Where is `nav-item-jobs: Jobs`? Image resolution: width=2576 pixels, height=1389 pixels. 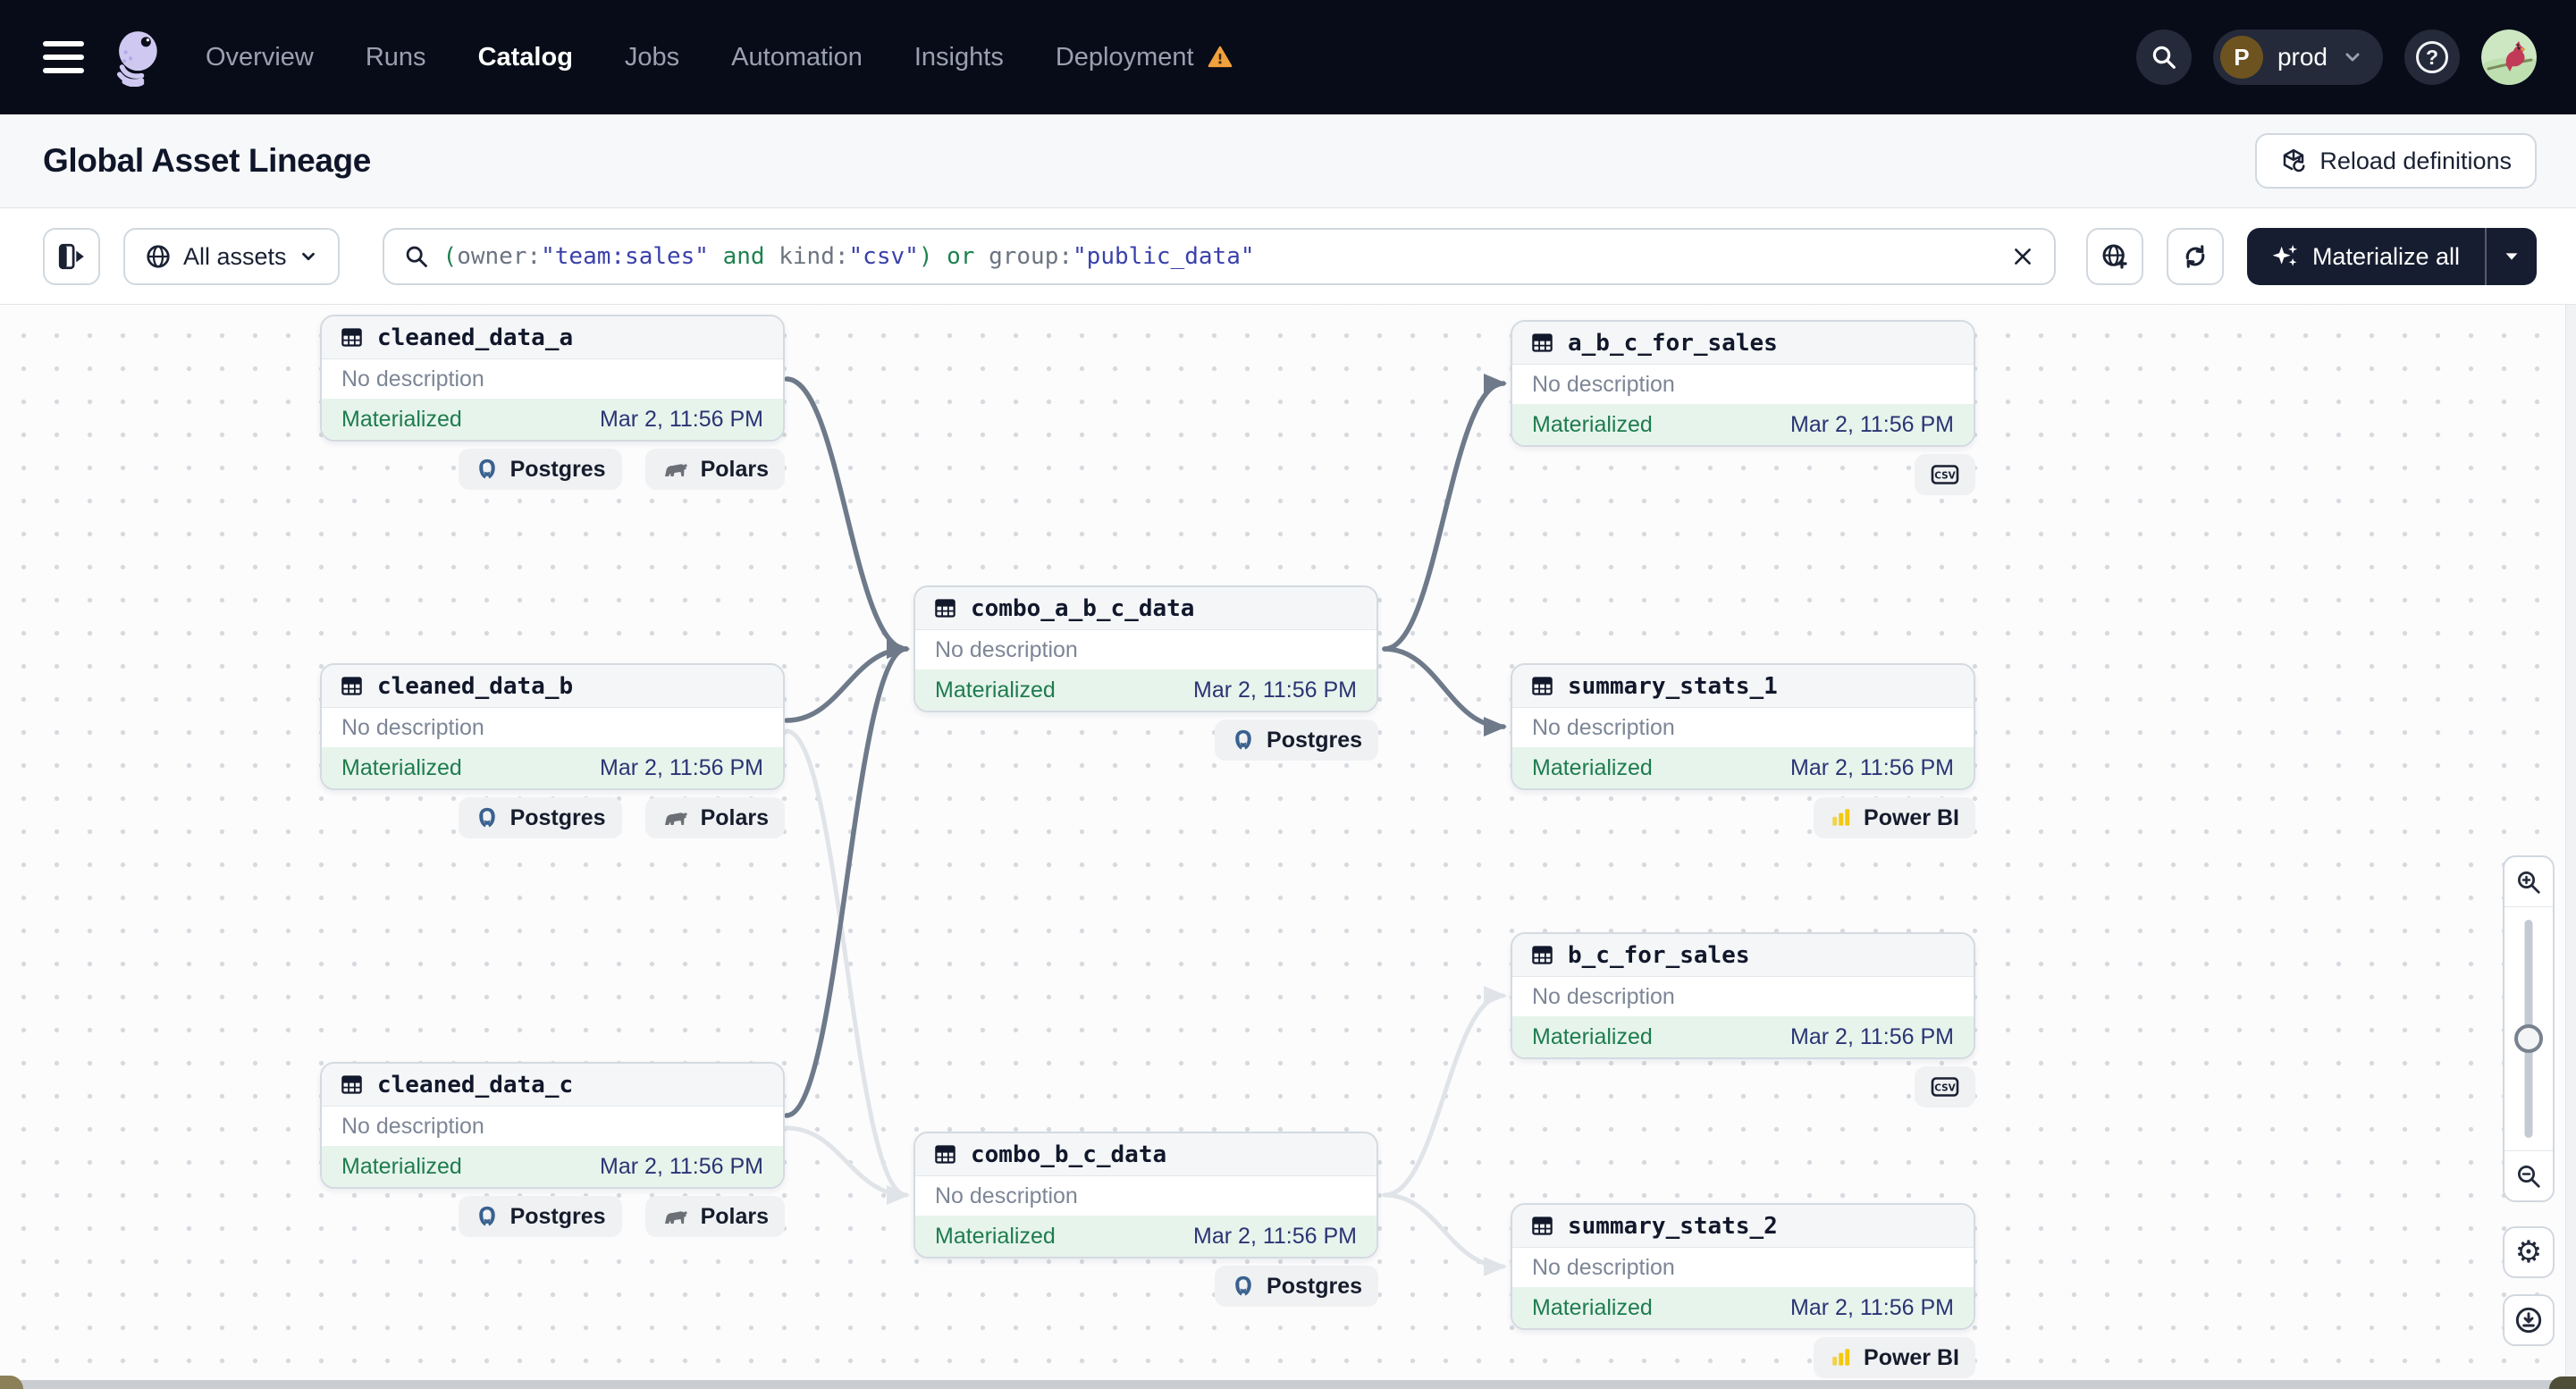 nav-item-jobs: Jobs is located at coordinates (652, 57).